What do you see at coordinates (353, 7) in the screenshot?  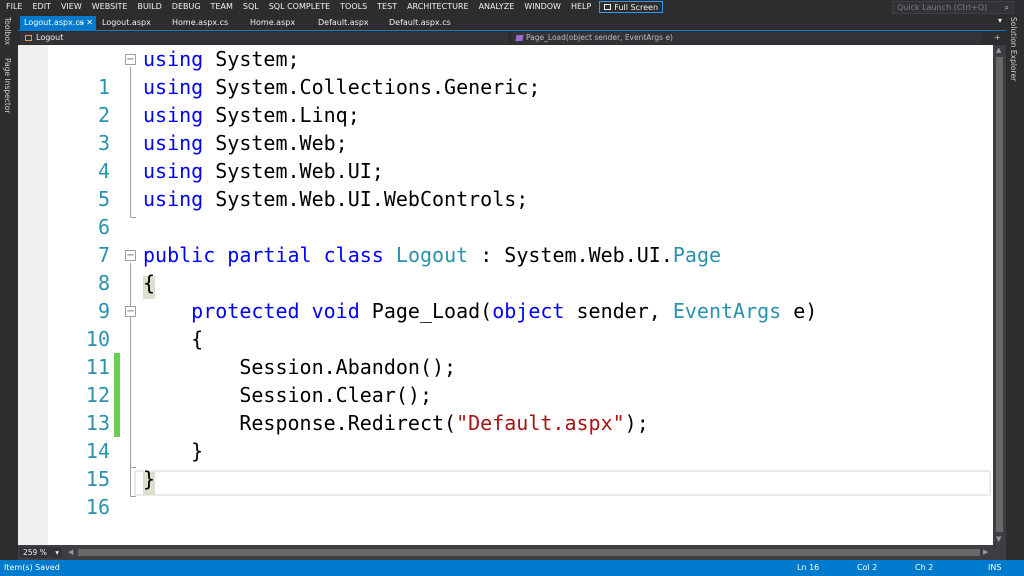 I see `menu-tools: TOOLS` at bounding box center [353, 7].